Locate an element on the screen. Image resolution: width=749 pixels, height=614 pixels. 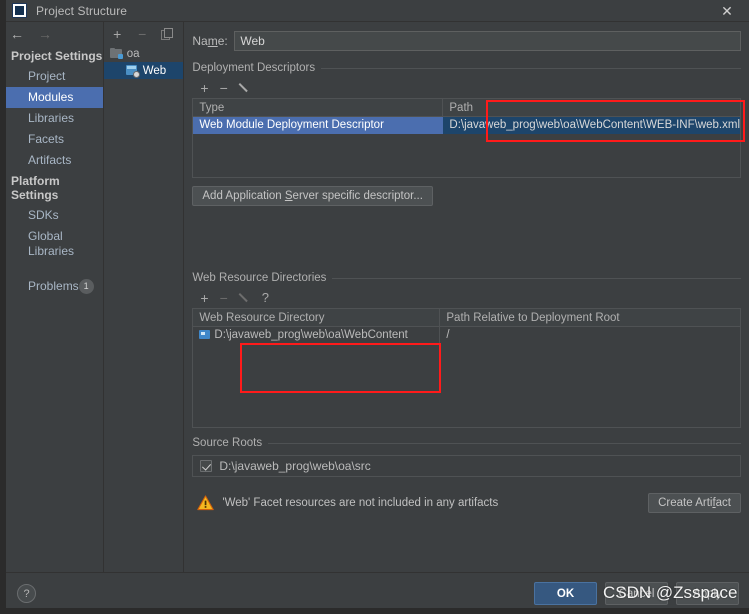
sidebar-item-facets: Facets is located at coordinates (51, 139).